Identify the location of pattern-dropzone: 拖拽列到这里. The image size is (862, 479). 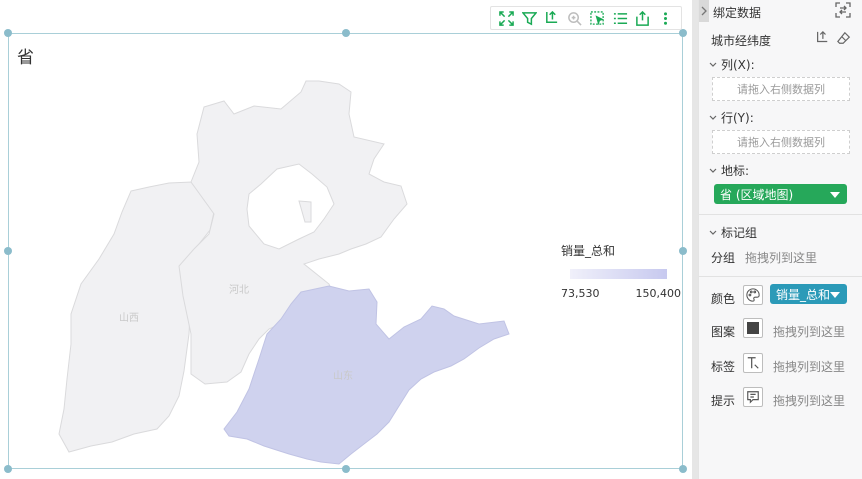
(809, 331).